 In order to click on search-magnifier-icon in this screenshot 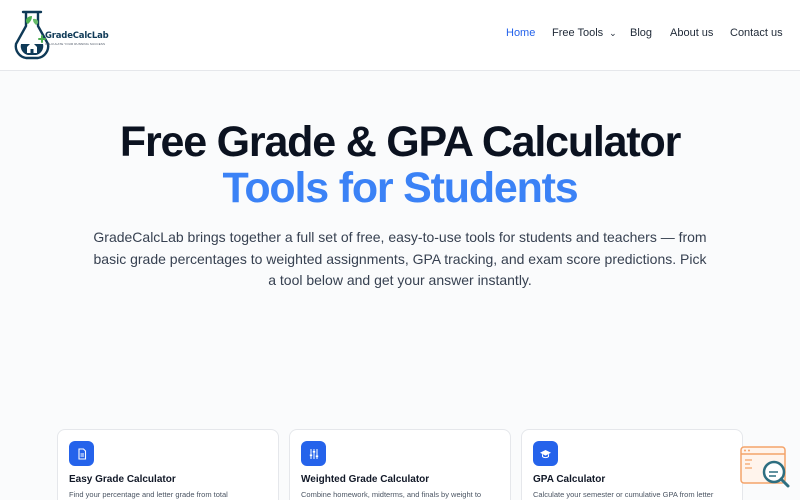, I will do `click(765, 467)`.